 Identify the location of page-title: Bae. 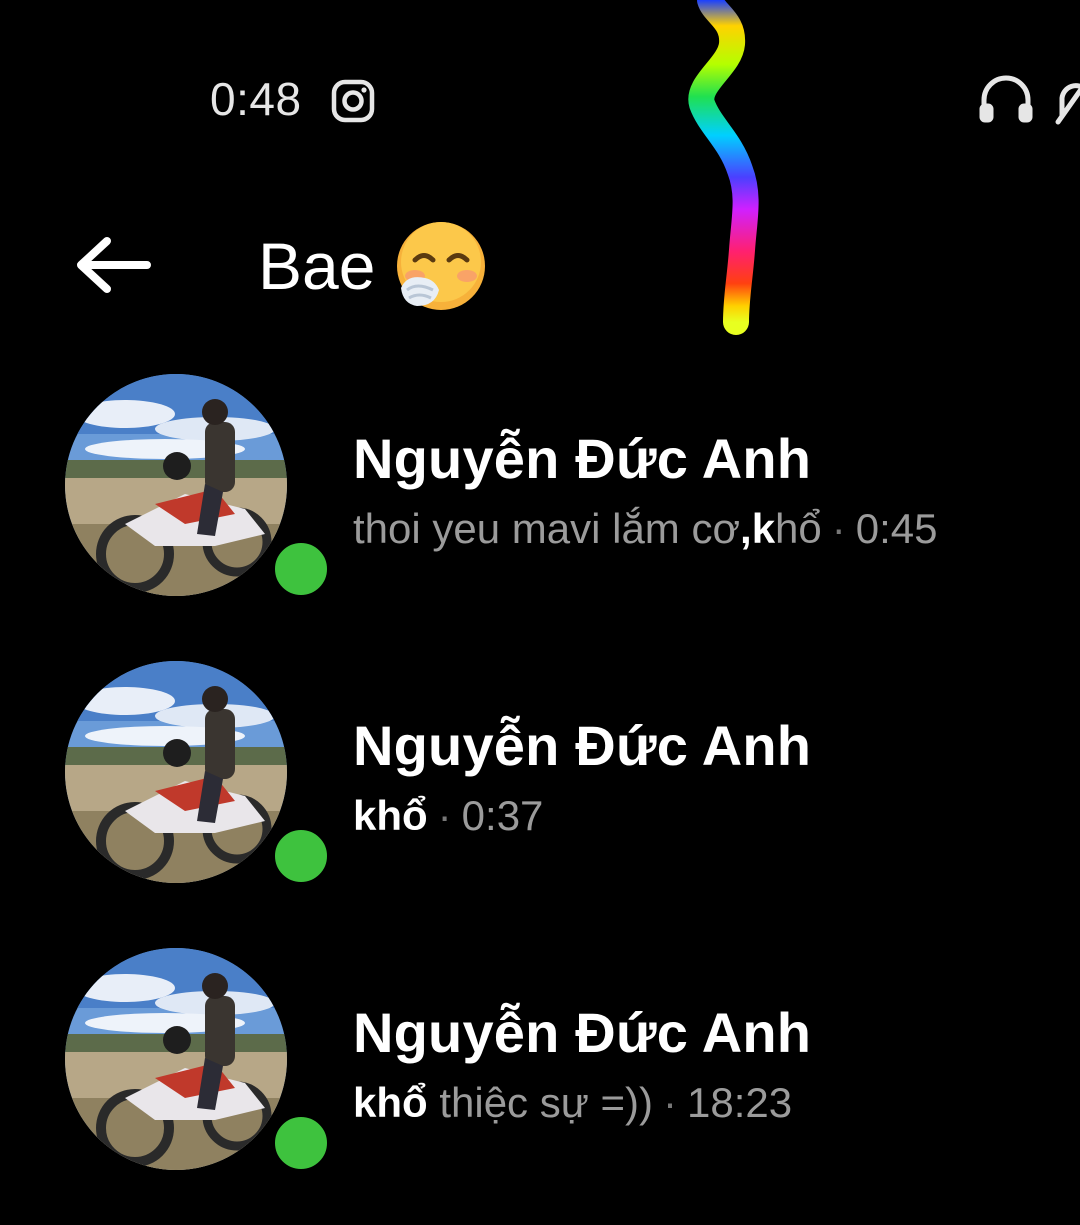
(317, 266).